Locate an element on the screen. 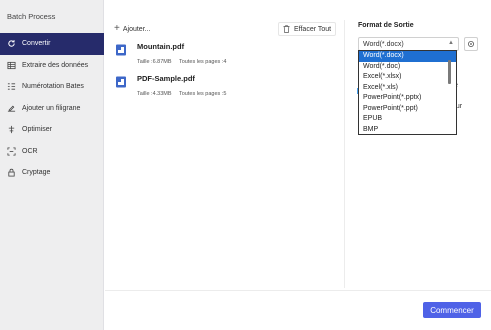 This screenshot has height=330, width=491. file-pages: Toutes les pages :5 is located at coordinates (202, 94).